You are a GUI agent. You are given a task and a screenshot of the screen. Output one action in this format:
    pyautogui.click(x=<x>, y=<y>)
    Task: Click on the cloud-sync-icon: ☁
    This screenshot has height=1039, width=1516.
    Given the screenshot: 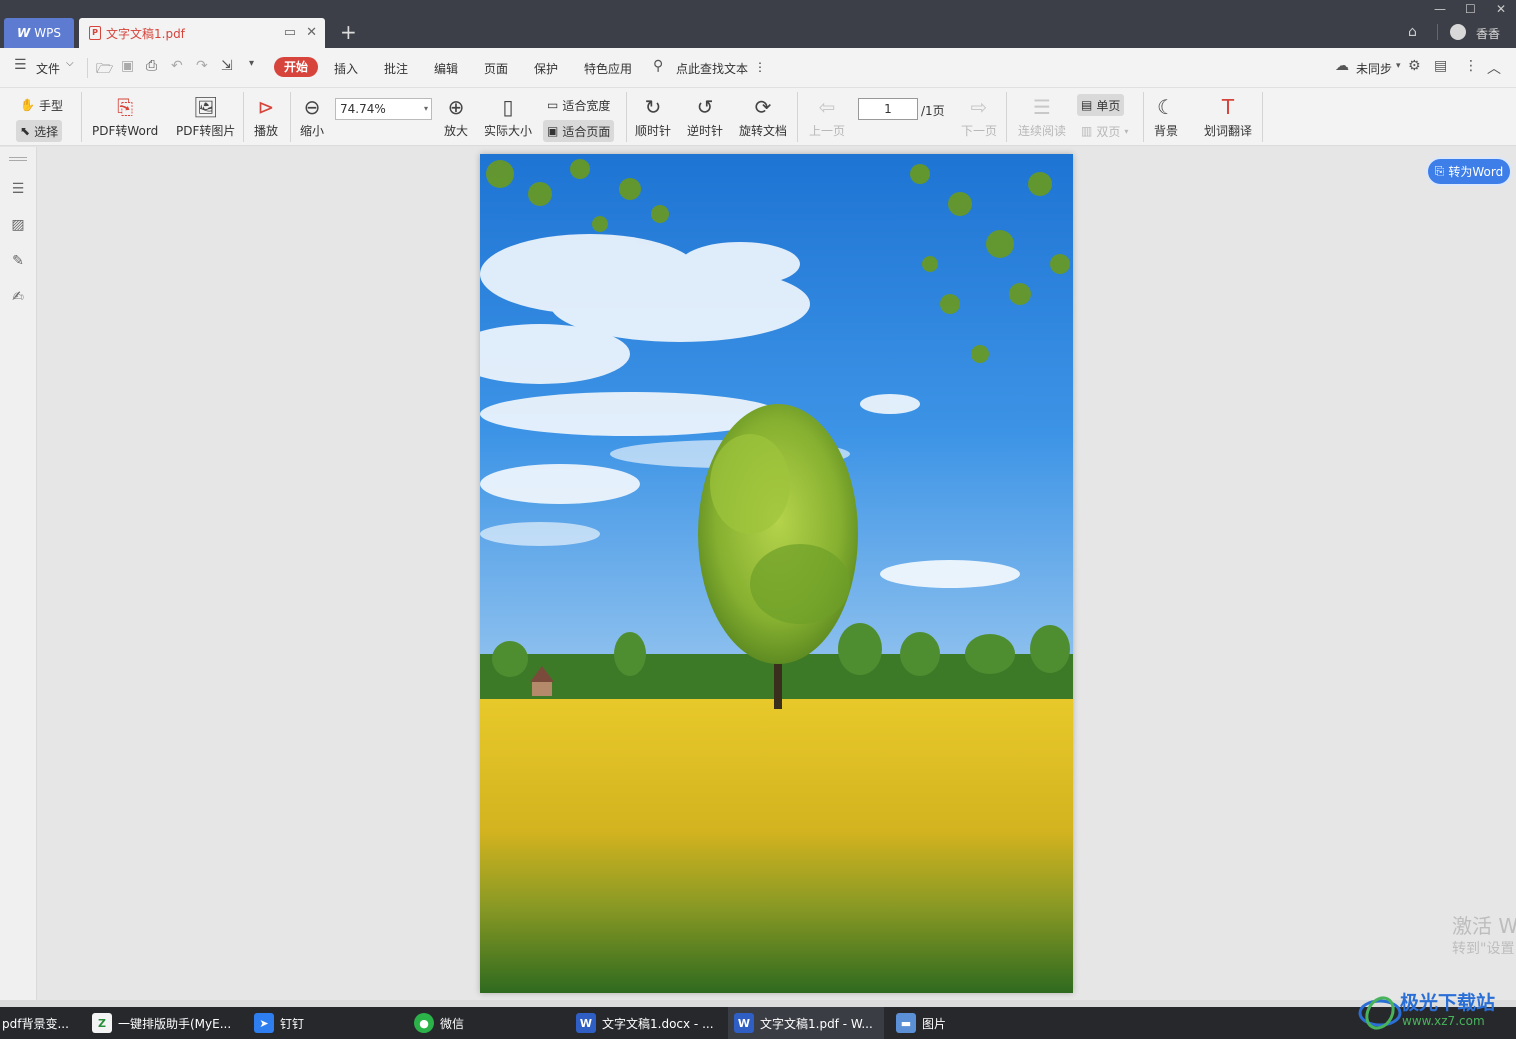 What is the action you would take?
    pyautogui.click(x=1342, y=66)
    